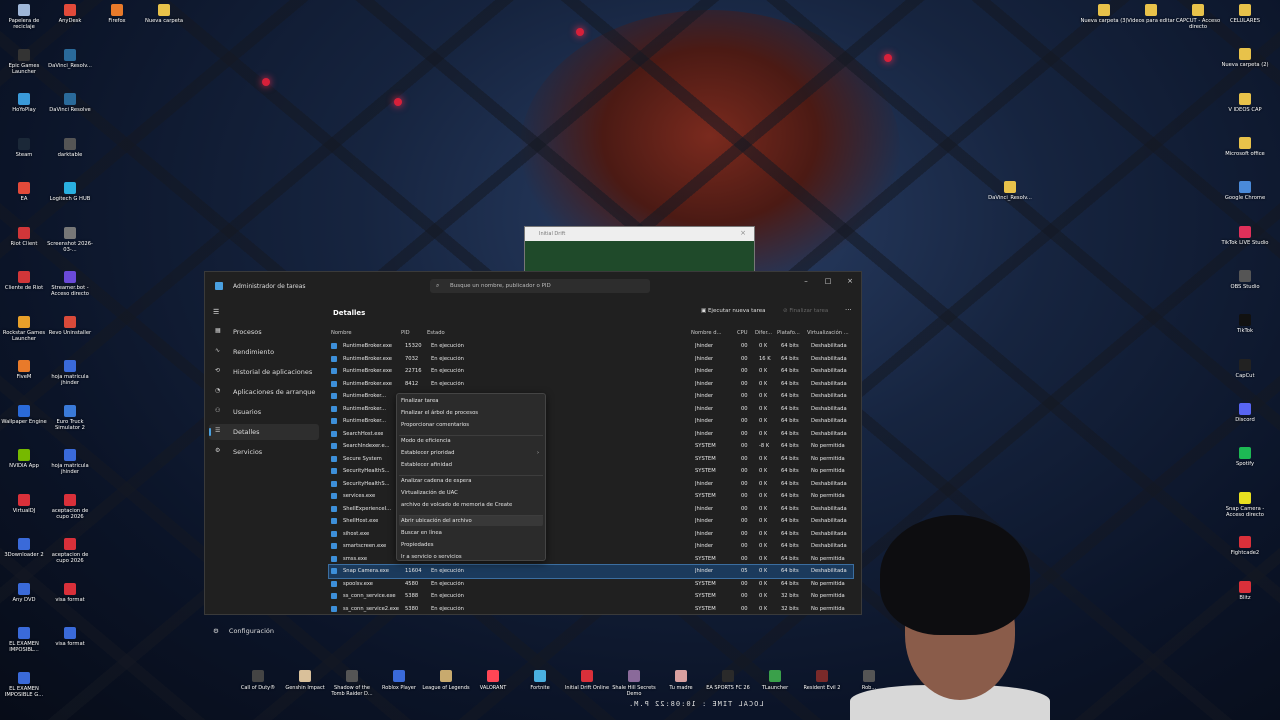 The image size is (1280, 720). Describe the element at coordinates (1245, 280) in the screenshot. I see `desktop-icon: OBS Studio` at that location.